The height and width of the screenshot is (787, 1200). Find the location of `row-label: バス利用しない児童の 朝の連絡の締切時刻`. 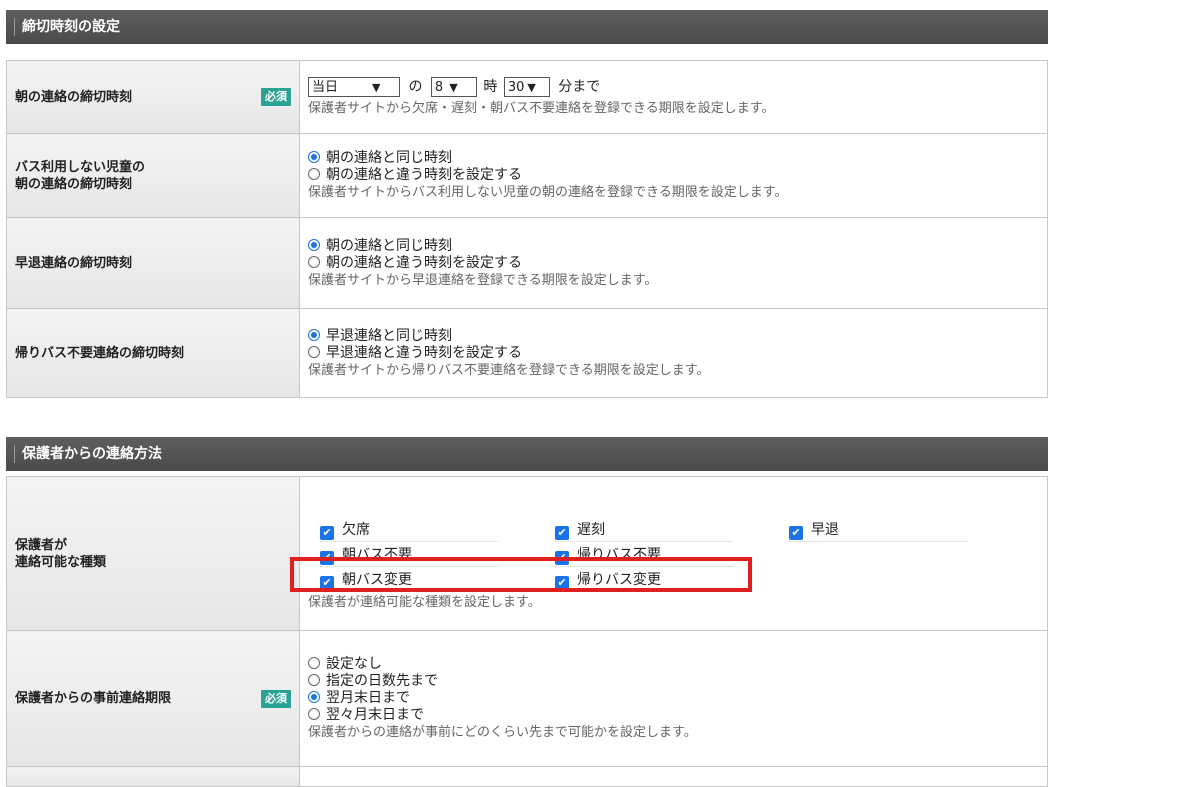

row-label: バス利用しない児童の 朝の連絡の締切時刻 is located at coordinates (153, 175).